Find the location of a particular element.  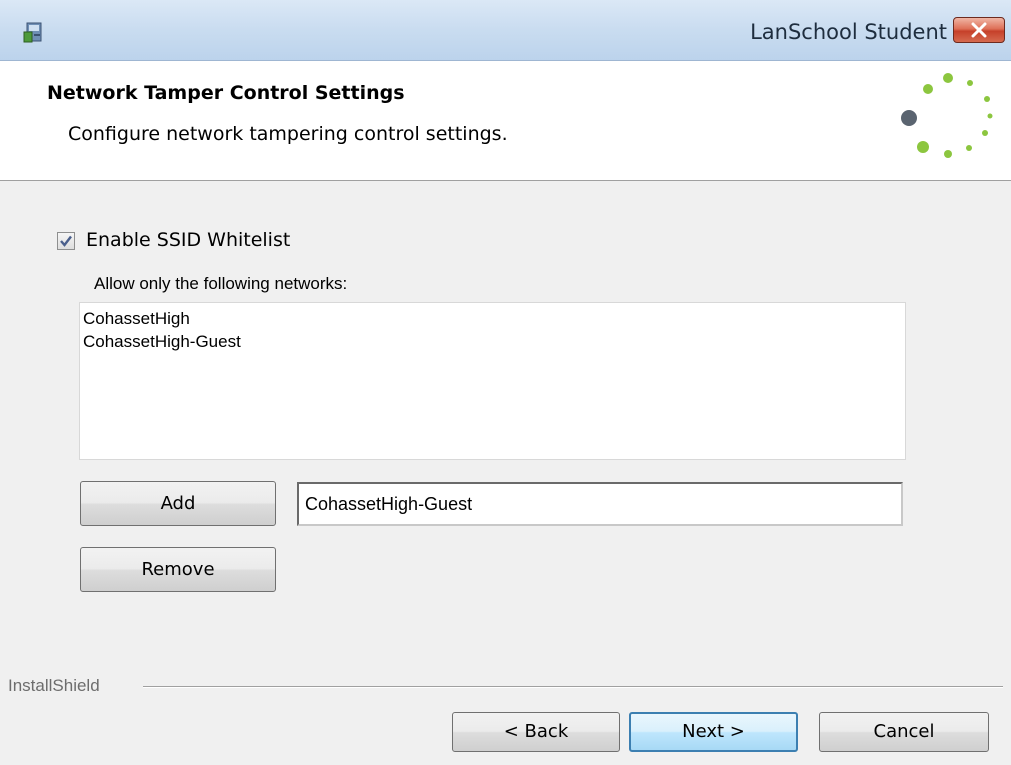

list-item: CohassetHigh is located at coordinates (492, 318).